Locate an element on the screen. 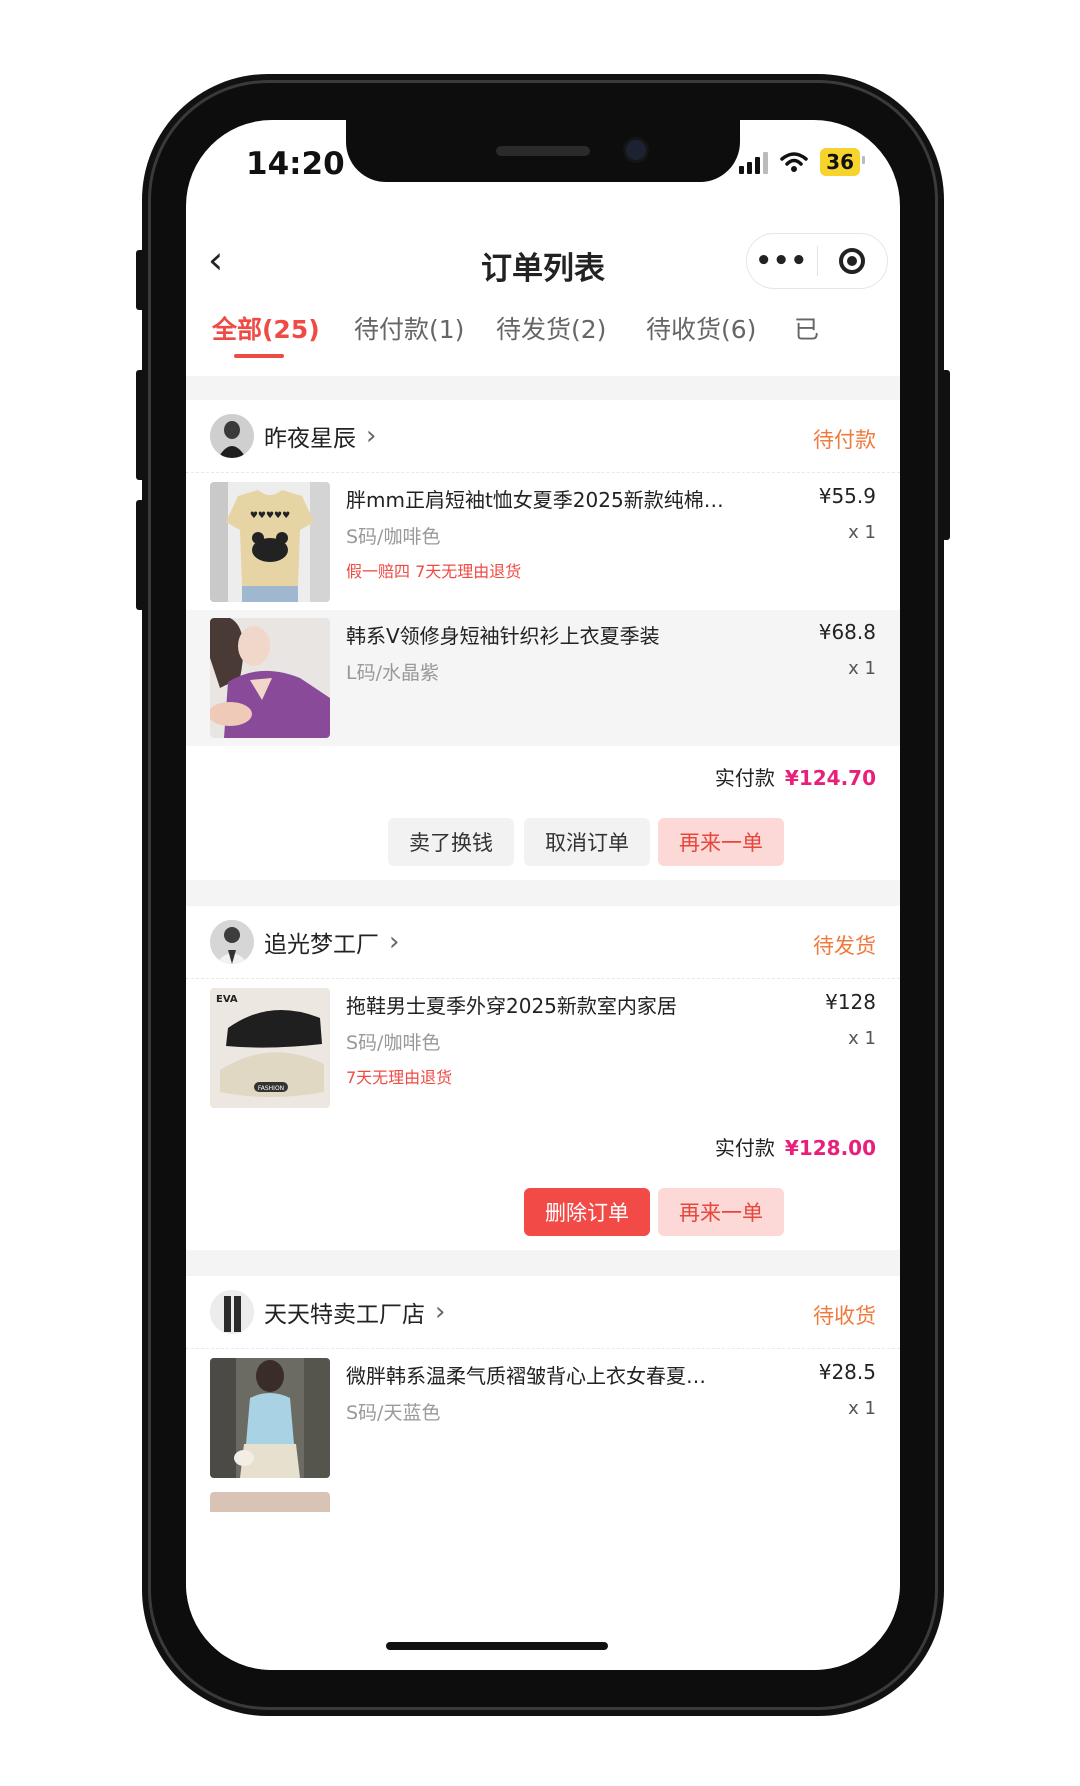 The height and width of the screenshot is (1786, 1080). wifi-icon is located at coordinates (794, 162).